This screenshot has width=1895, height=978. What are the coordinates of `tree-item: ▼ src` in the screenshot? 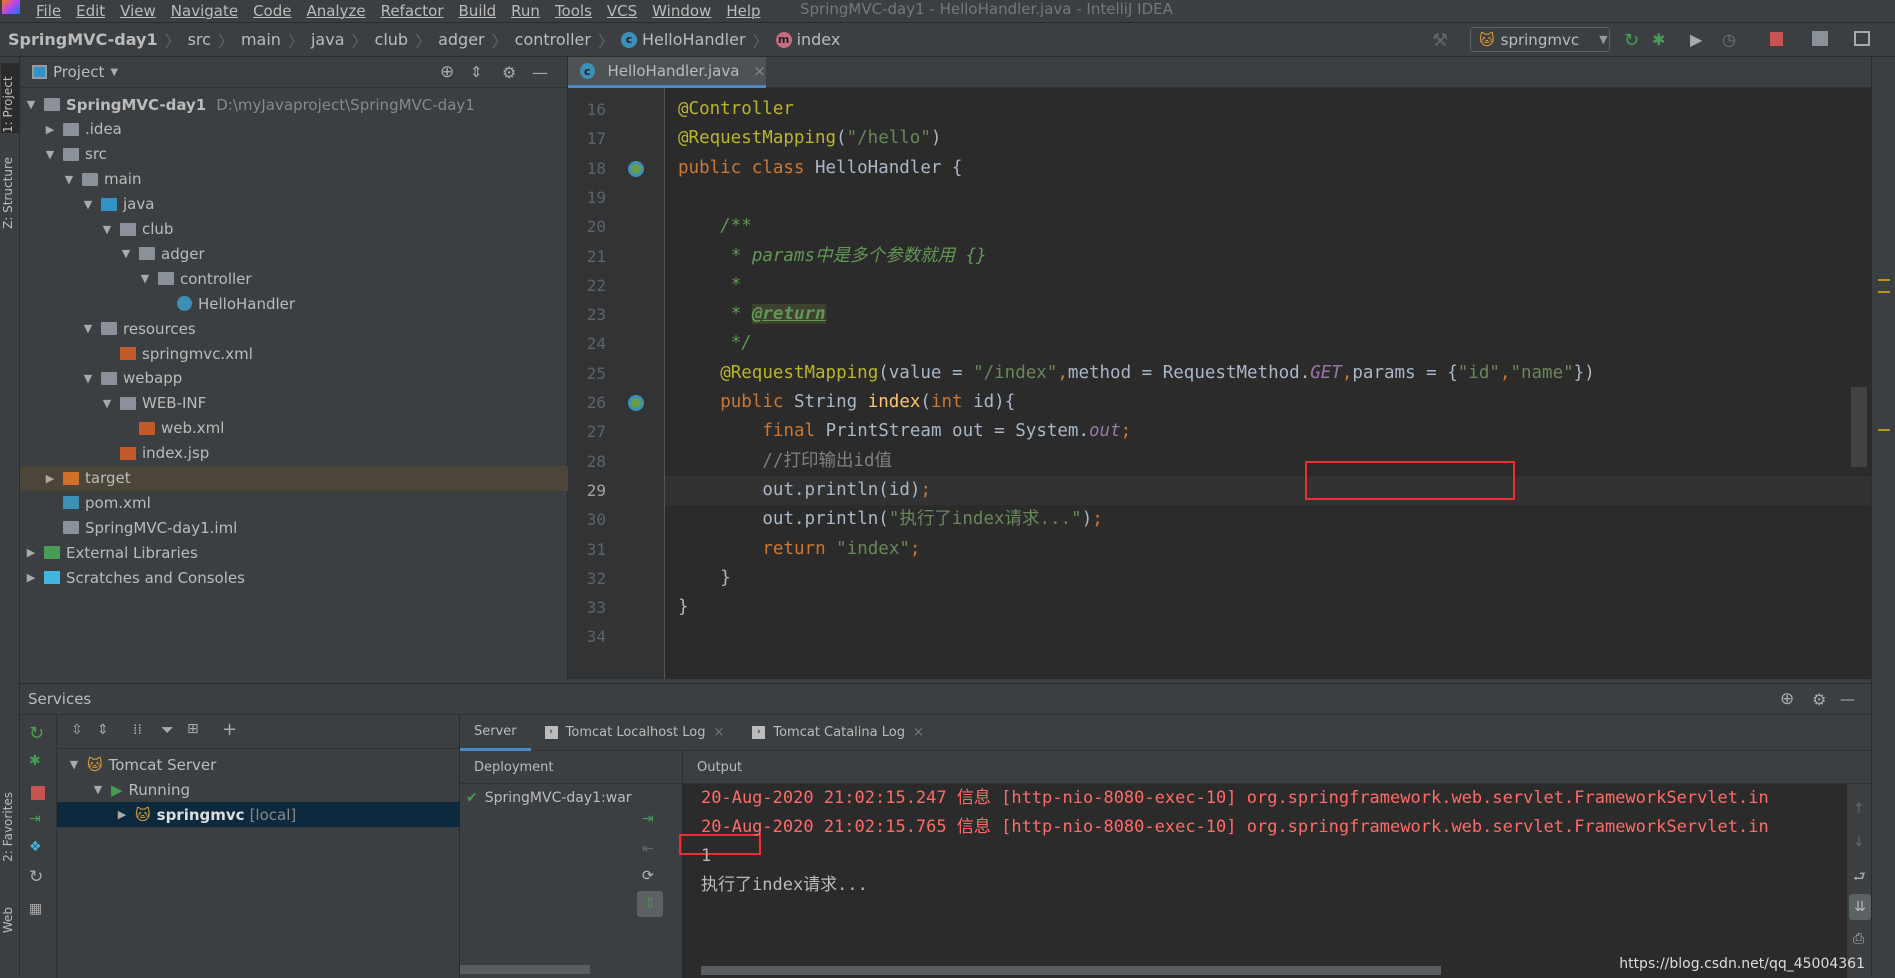 It's located at (294, 154).